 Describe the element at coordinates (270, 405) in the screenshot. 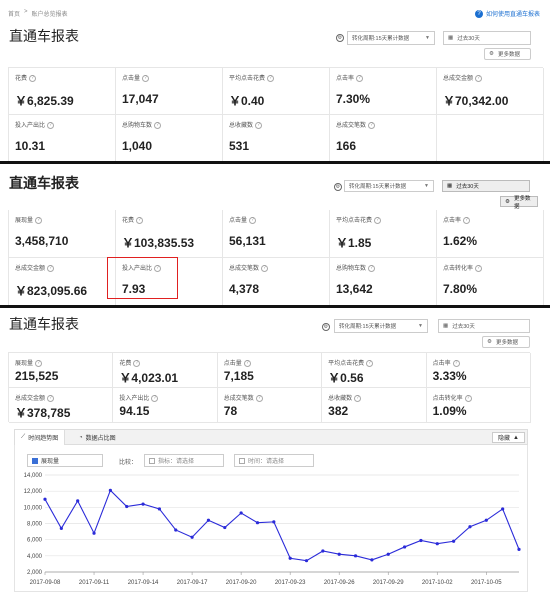

I see `metric-card: 总成交笔数? 78` at that location.